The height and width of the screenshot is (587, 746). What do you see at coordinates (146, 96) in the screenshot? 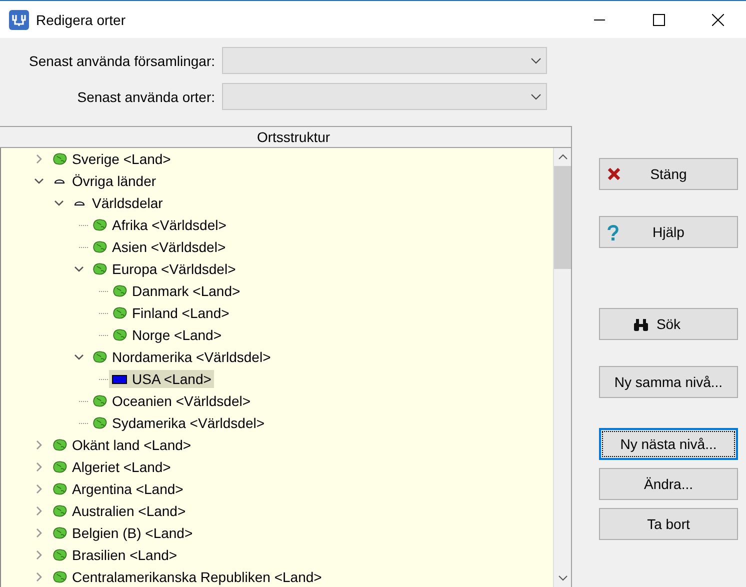
I see `combo-label: Senast använda orter:` at bounding box center [146, 96].